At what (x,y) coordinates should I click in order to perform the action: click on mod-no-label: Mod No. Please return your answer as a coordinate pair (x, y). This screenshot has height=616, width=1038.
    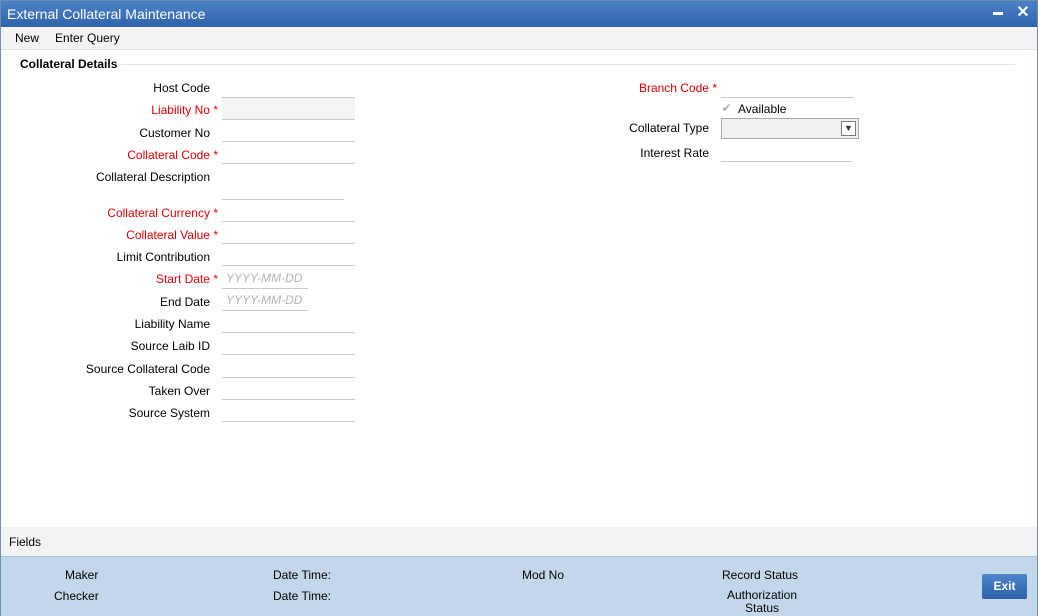
    Looking at the image, I should click on (543, 575).